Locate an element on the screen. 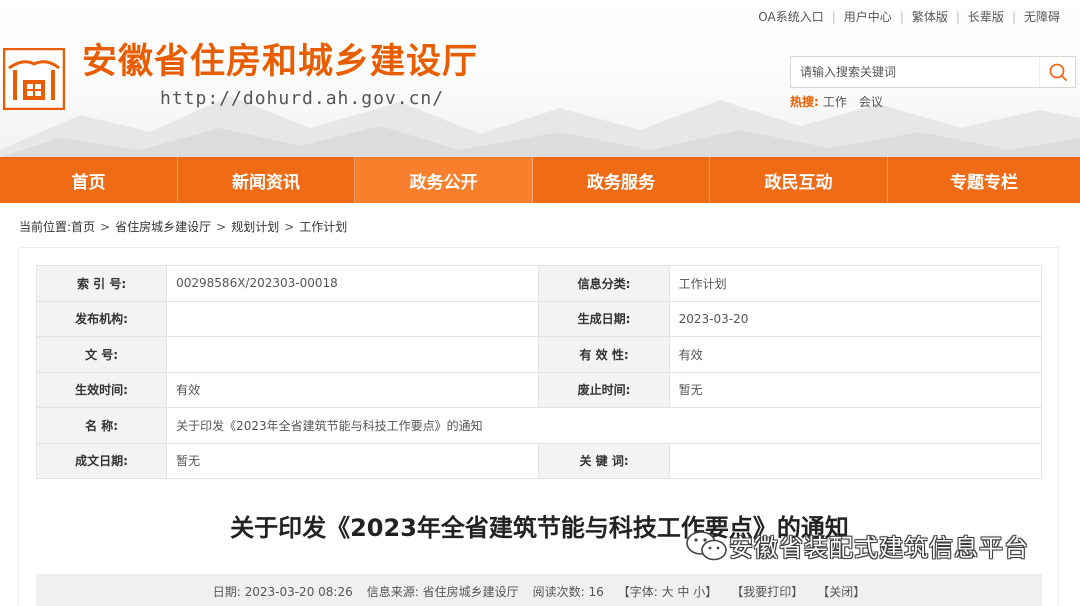 The width and height of the screenshot is (1080, 606). keywords-value is located at coordinates (855, 460).